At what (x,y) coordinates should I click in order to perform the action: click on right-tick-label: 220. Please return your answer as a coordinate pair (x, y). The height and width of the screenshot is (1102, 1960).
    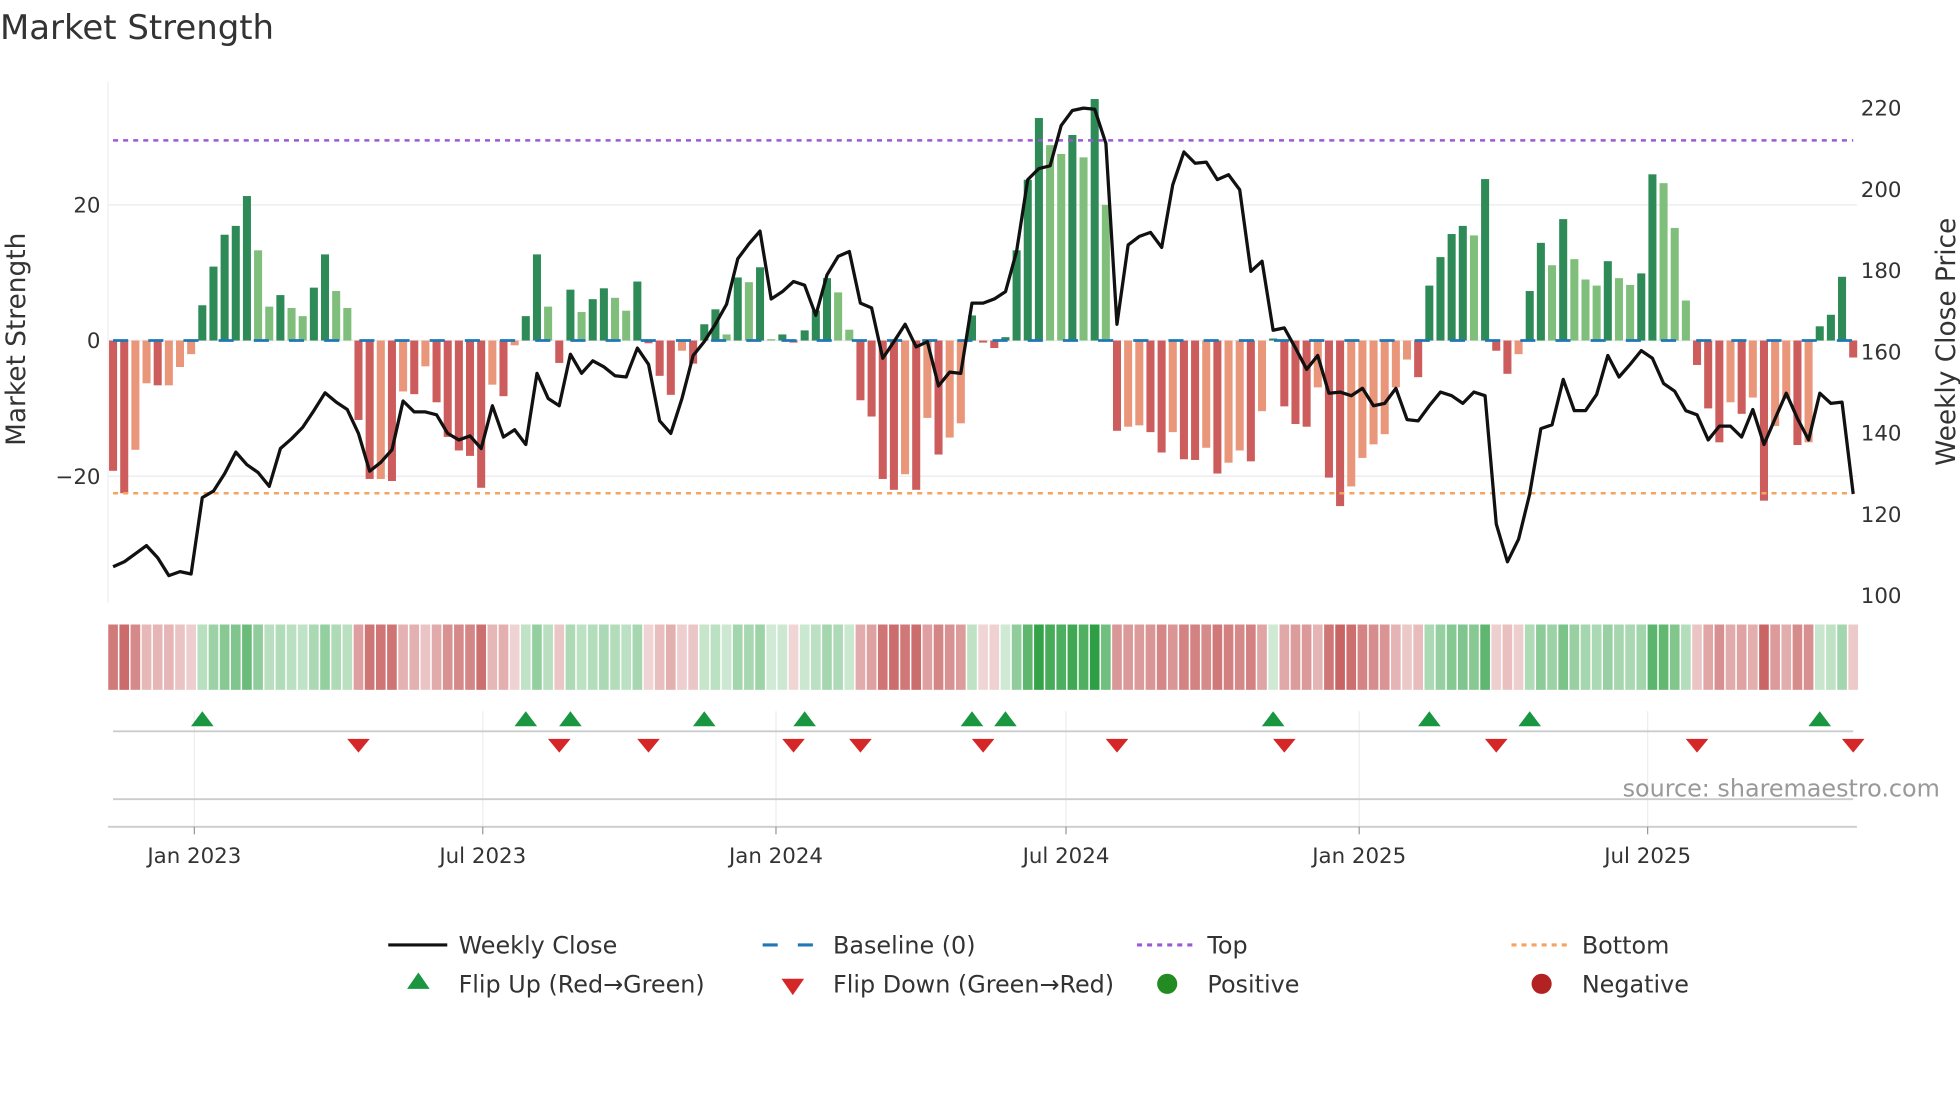
    Looking at the image, I should click on (1881, 109).